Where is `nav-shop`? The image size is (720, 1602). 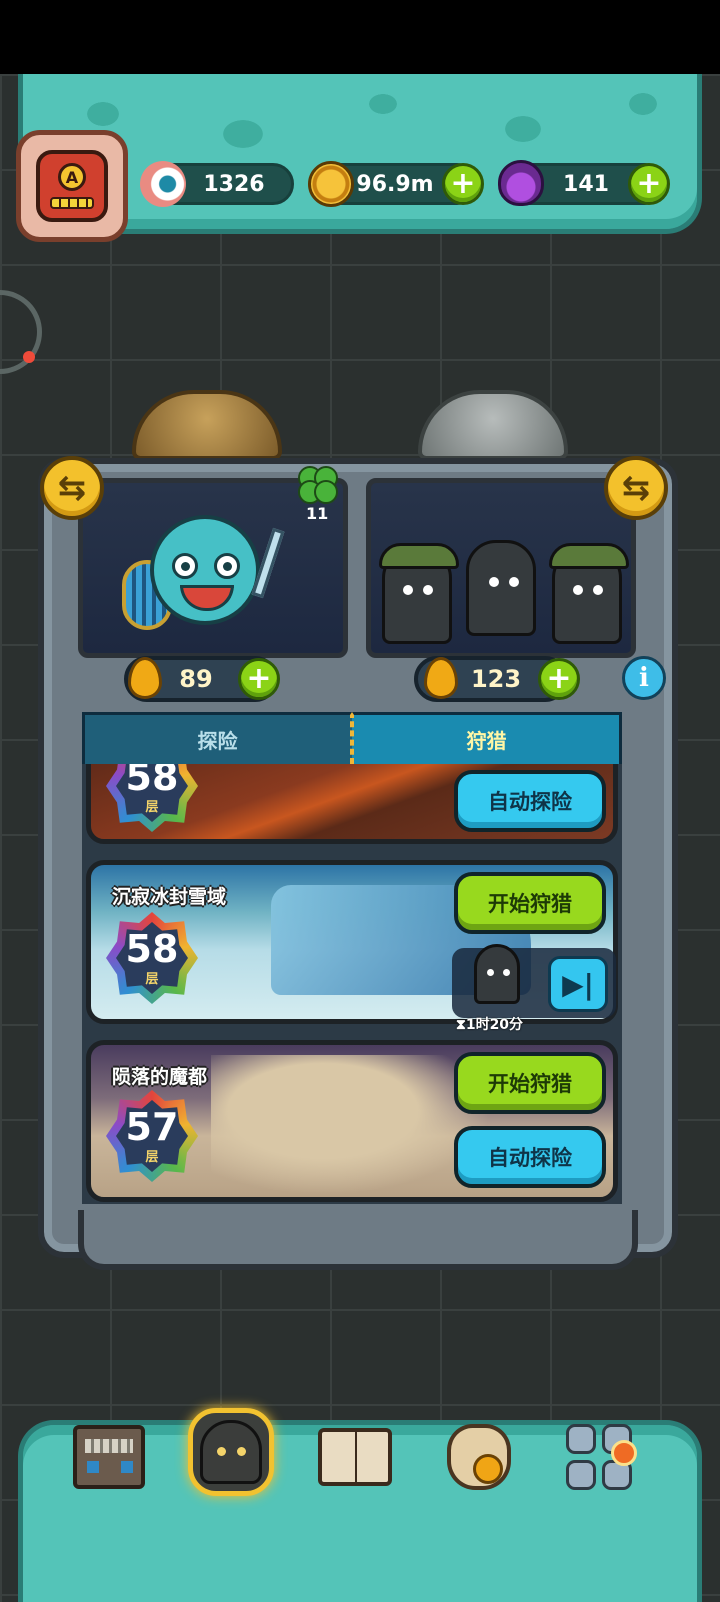 nav-shop is located at coordinates (109, 1457).